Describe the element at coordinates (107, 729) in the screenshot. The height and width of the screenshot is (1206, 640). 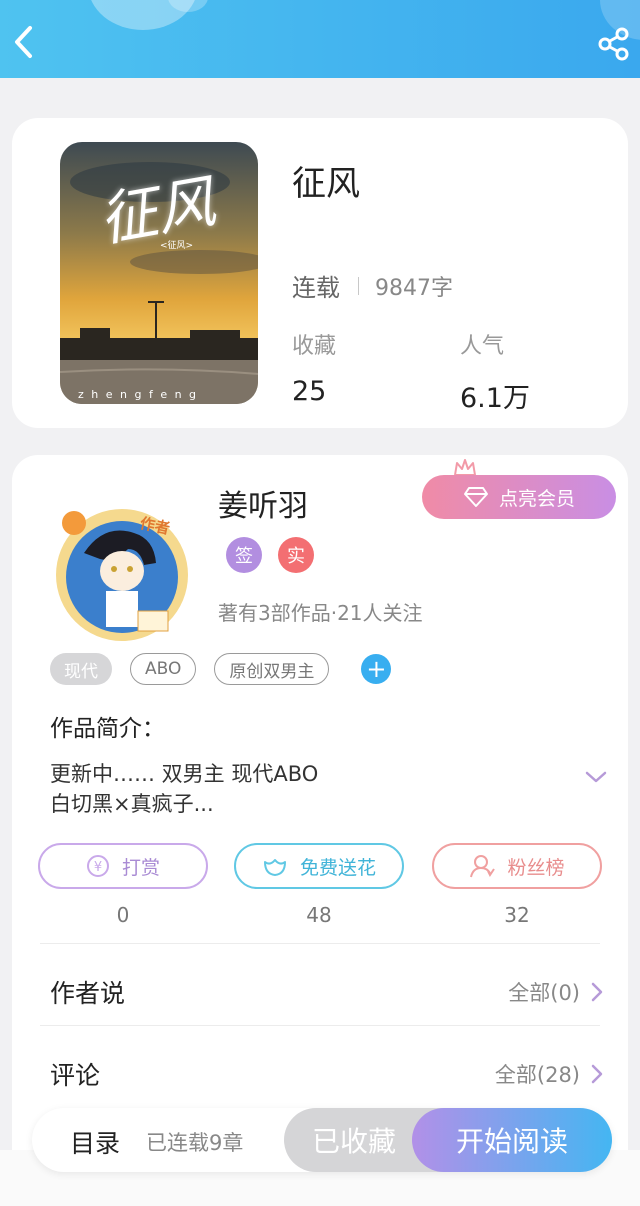
I see `intro-title: 作品简介：` at that location.